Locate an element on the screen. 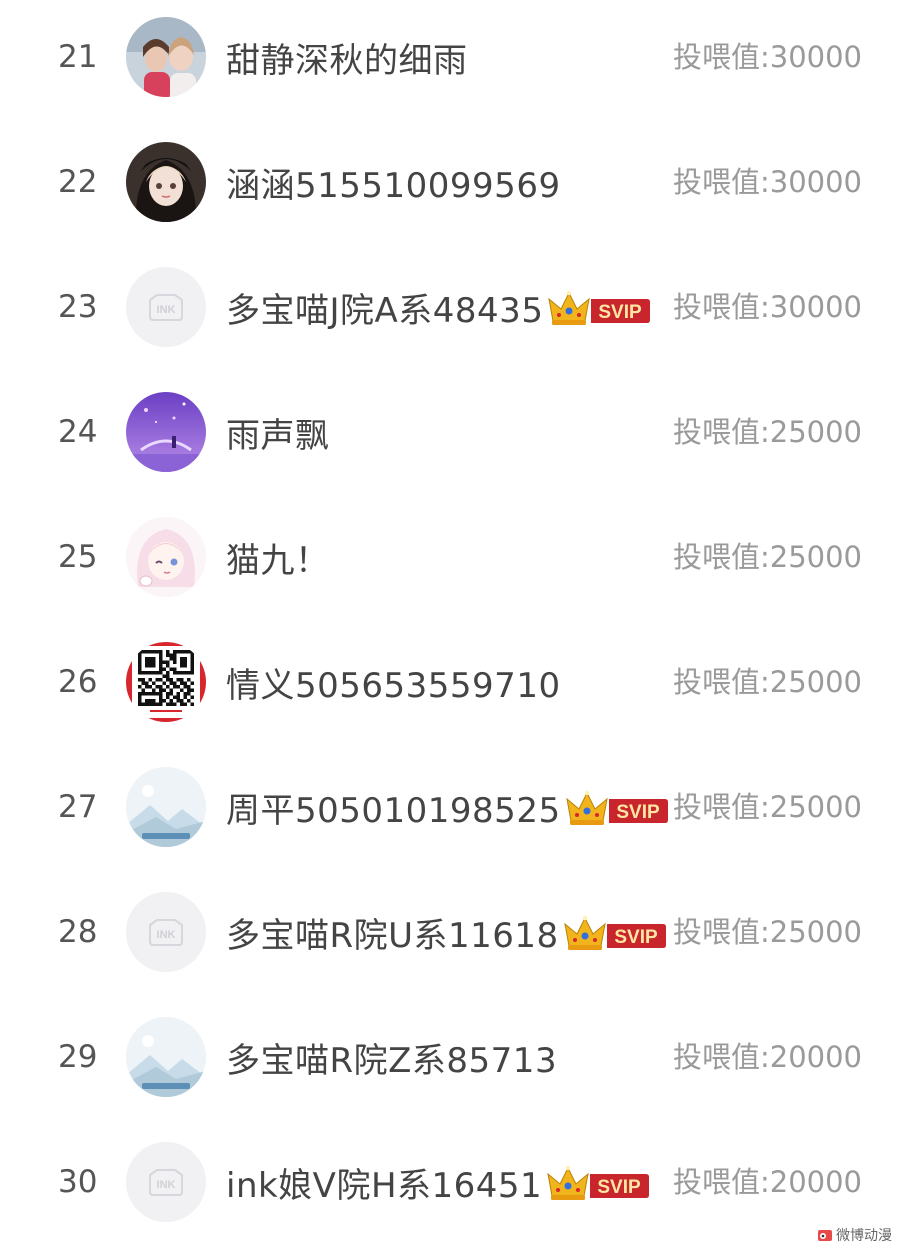 The width and height of the screenshot is (900, 1250). user-name-wrap: 多宝喵R院U系11618 SVIP is located at coordinates (446, 932).